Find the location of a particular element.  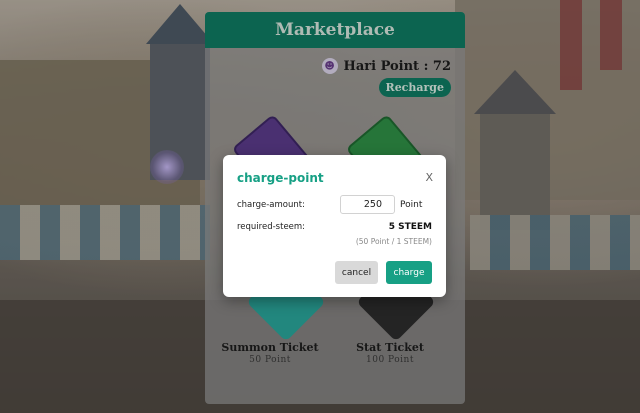

close-icon: X is located at coordinates (429, 177).